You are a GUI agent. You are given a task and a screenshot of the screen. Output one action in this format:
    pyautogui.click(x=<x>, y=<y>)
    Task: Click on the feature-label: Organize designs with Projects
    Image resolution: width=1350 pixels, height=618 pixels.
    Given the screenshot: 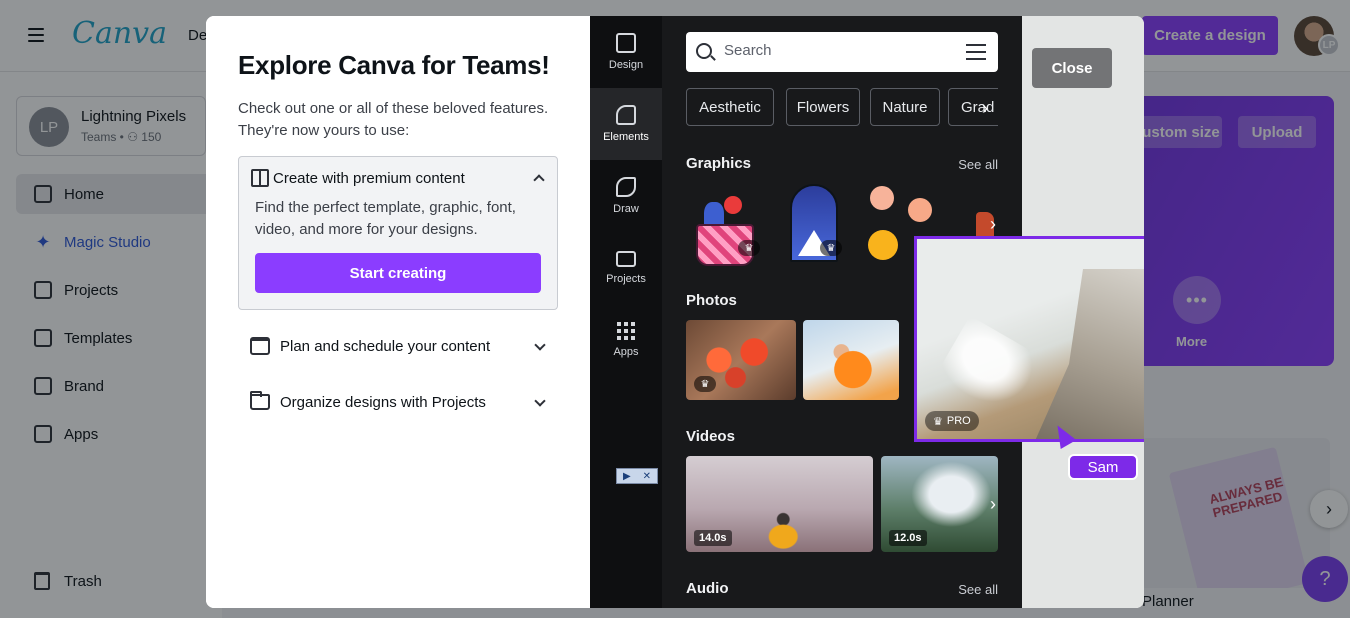 What is the action you would take?
    pyautogui.click(x=383, y=402)
    